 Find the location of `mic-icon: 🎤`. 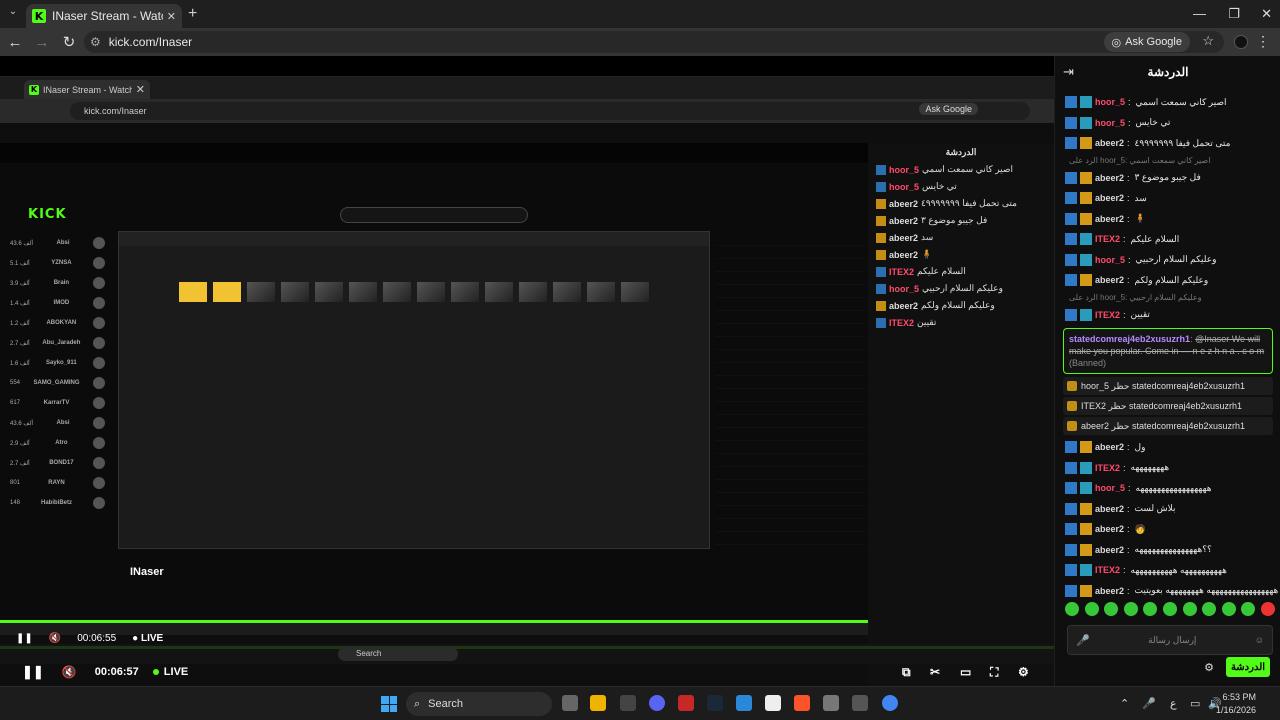

mic-icon: 🎤 is located at coordinates (1083, 640).